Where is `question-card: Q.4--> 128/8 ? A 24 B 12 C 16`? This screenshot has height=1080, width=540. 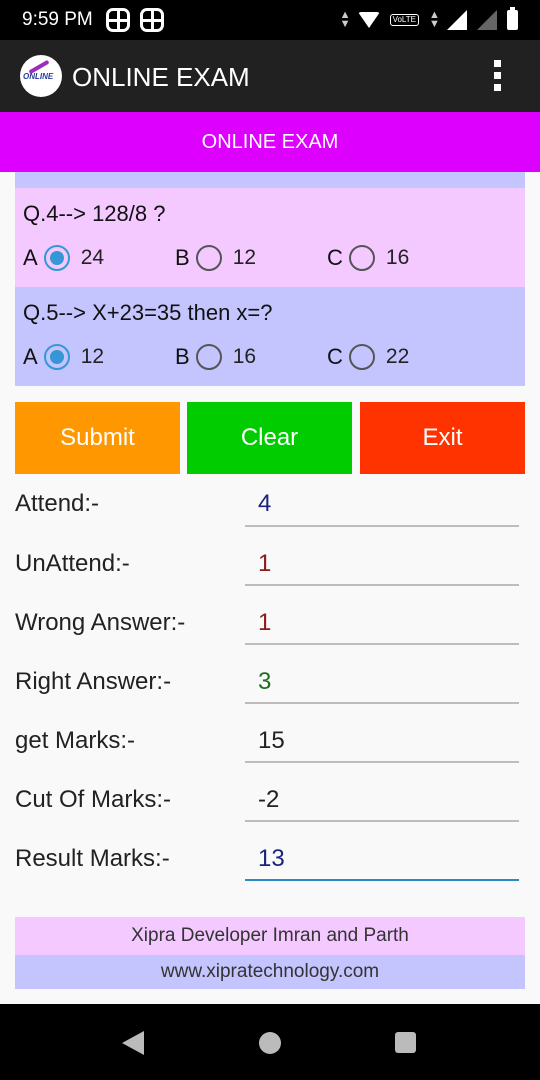 question-card: Q.4--> 128/8 ? A 24 B 12 C 16 is located at coordinates (270, 237).